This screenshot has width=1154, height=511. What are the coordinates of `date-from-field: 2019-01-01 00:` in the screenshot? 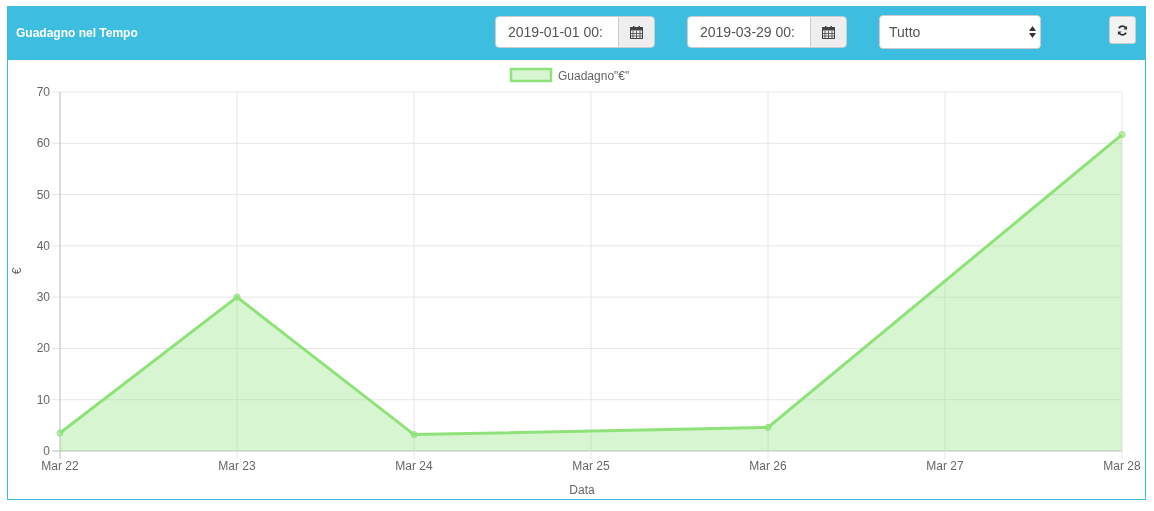 It's located at (575, 32).